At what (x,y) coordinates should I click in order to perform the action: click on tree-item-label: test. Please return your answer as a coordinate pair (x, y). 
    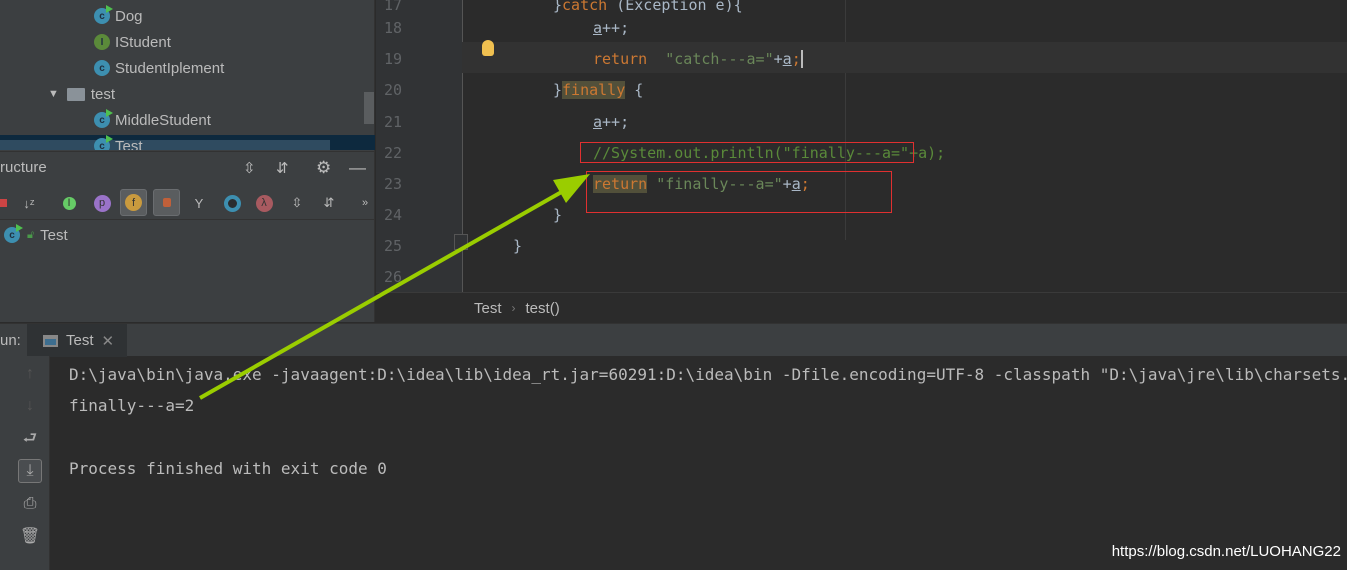
    Looking at the image, I should click on (103, 94).